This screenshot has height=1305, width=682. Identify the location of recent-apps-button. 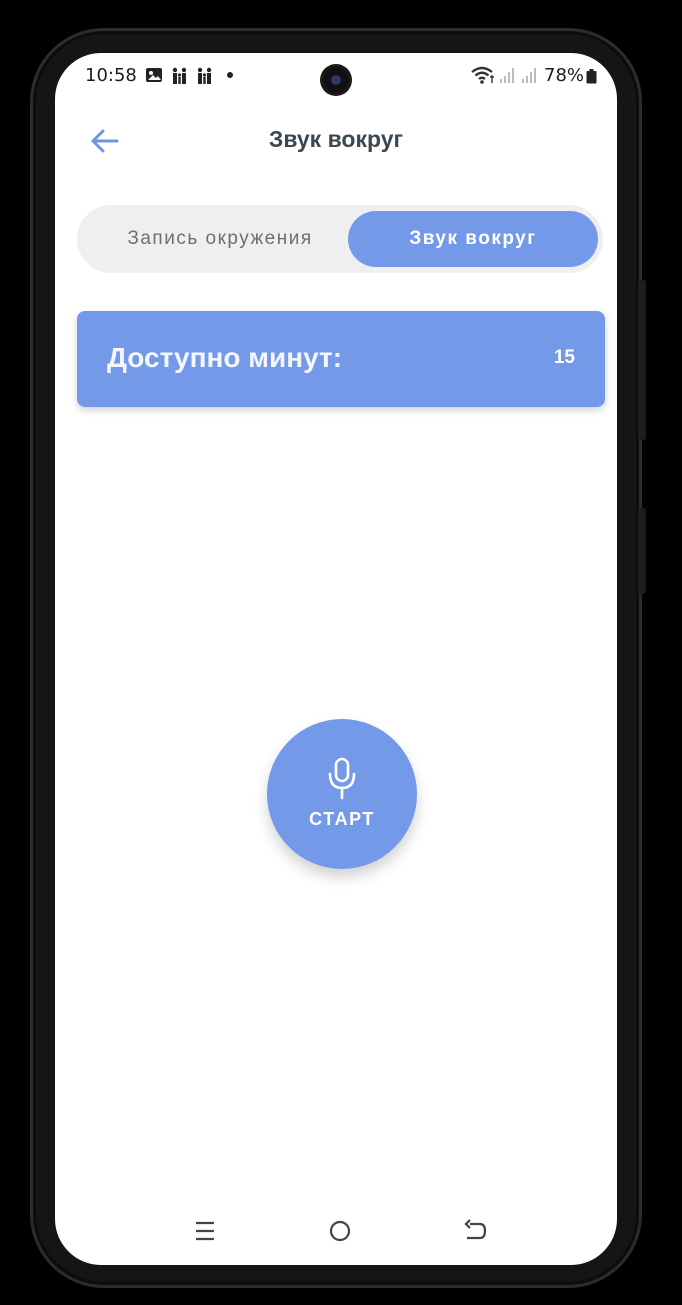
(205, 1231).